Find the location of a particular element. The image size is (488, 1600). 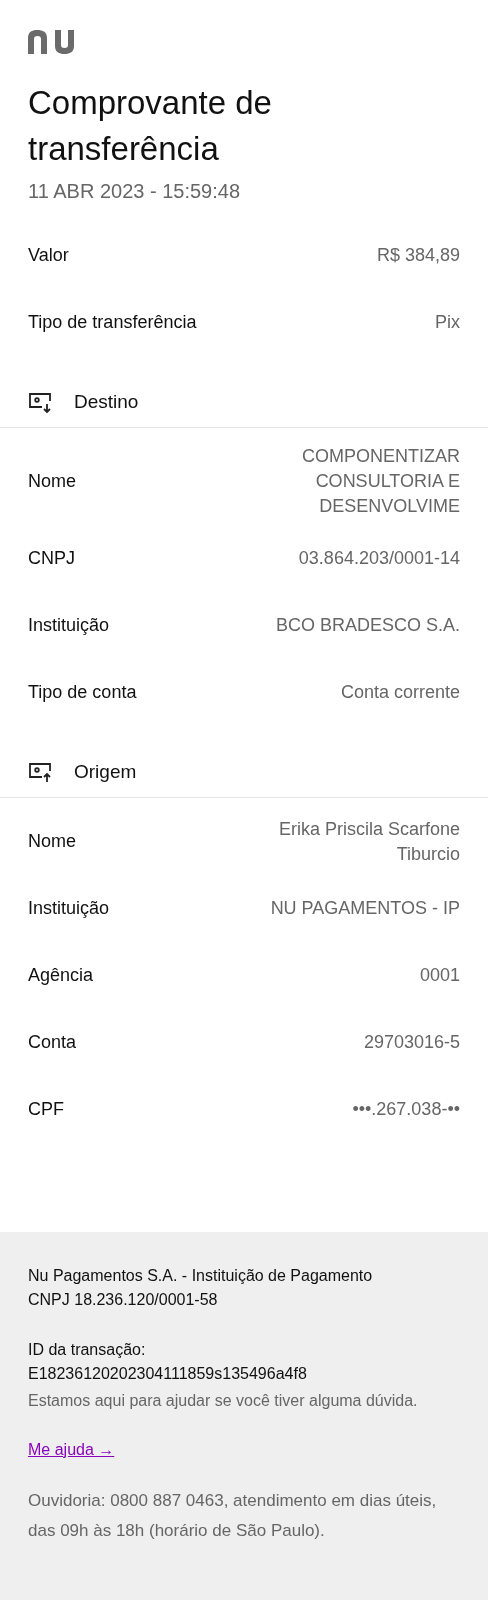

field-label: Valor is located at coordinates (48, 255).